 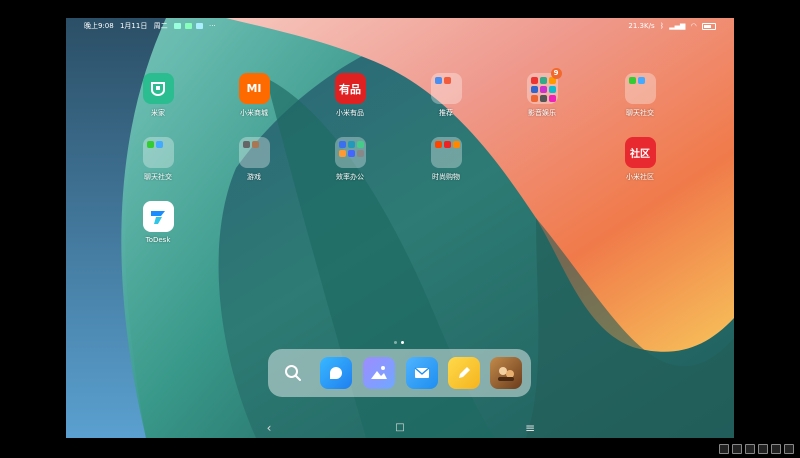 What do you see at coordinates (400, 26) in the screenshot?
I see `status-bar: 晚上9:08 1月11日 周二 ··· 21.3K/s ᛒ ▂▄▆ ◠` at bounding box center [400, 26].